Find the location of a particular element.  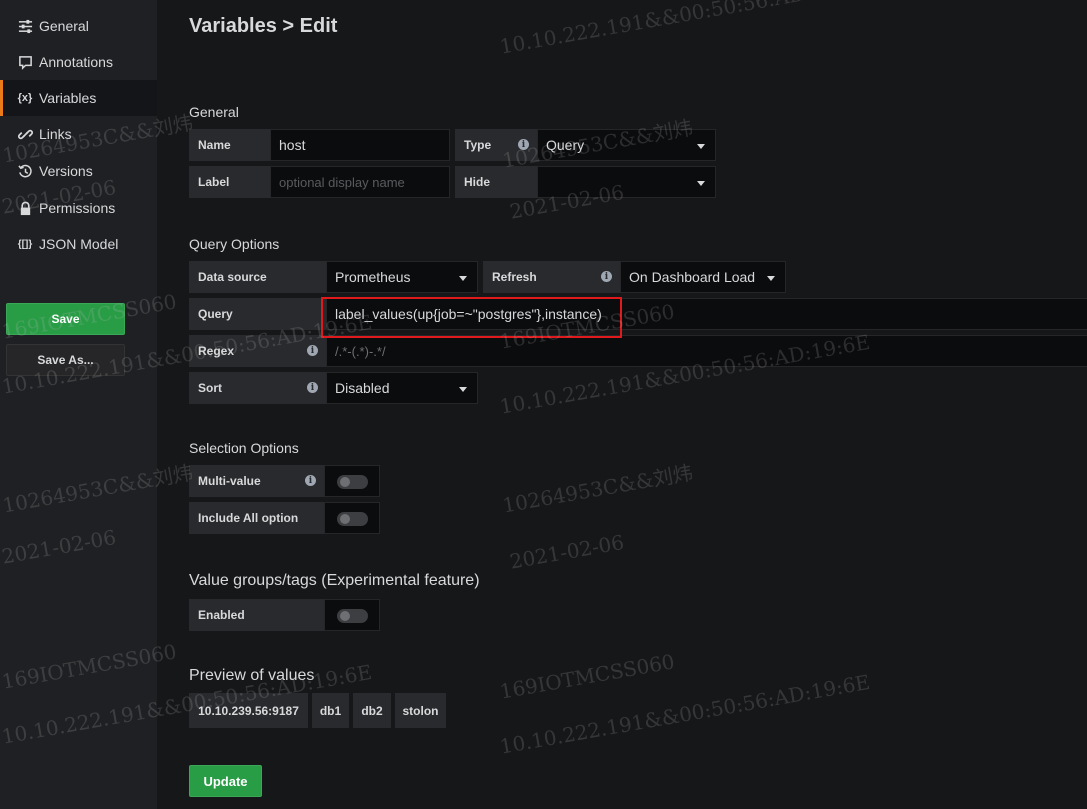

type-select: Query is located at coordinates (626, 145).